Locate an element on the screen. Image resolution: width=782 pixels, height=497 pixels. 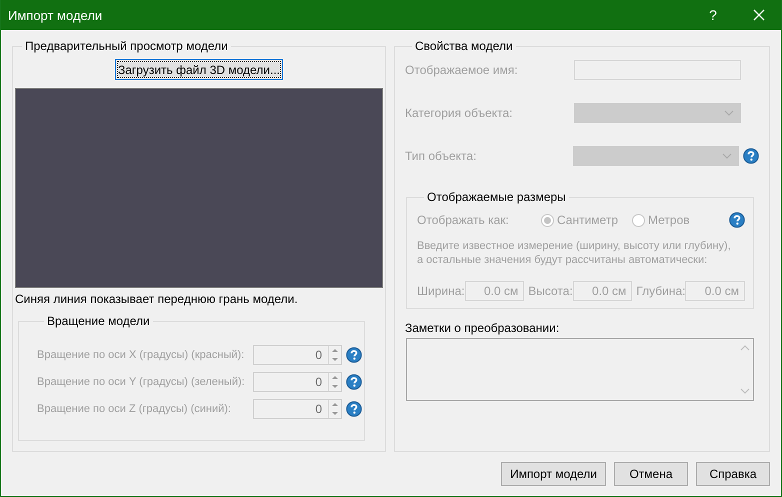
preview-hint: Синяя линия показывает переднюю грань модели. is located at coordinates (157, 299).